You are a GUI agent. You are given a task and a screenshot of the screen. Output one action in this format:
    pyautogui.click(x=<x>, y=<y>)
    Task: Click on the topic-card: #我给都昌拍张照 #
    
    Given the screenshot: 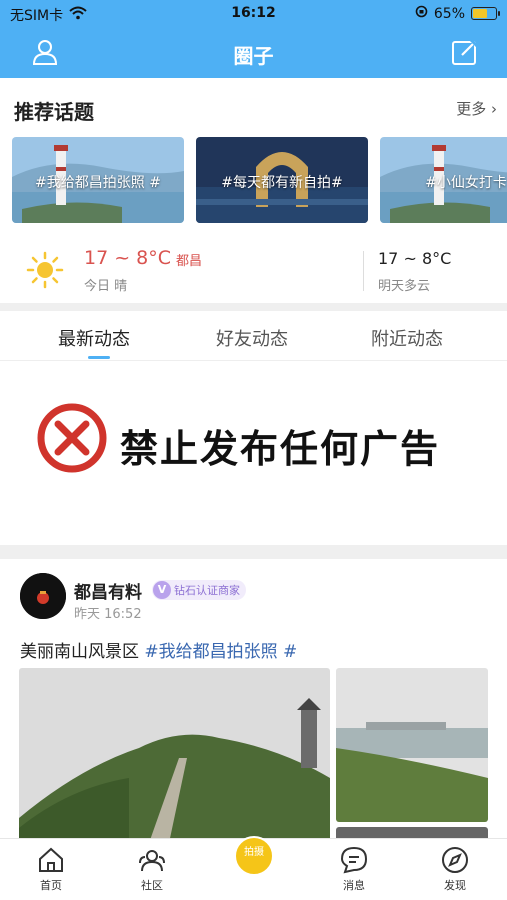 What is the action you would take?
    pyautogui.click(x=98, y=180)
    